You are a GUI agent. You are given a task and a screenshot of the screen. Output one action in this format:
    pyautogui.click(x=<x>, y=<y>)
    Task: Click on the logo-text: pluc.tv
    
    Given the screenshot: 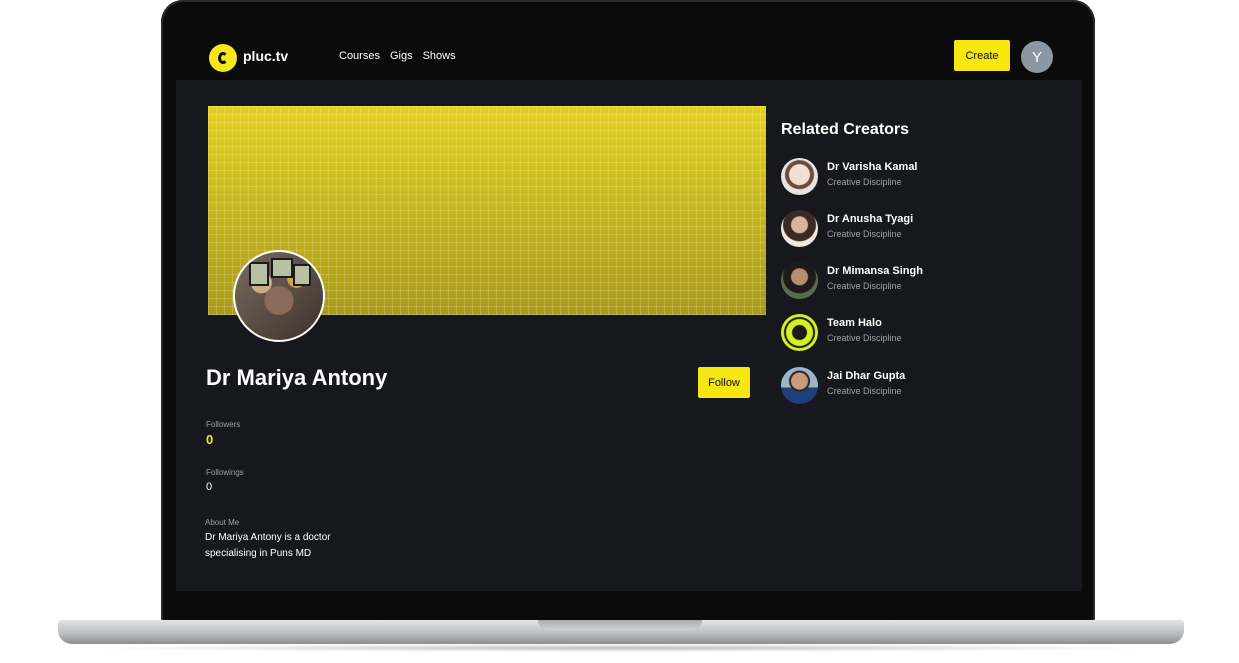 What is the action you would take?
    pyautogui.click(x=265, y=56)
    